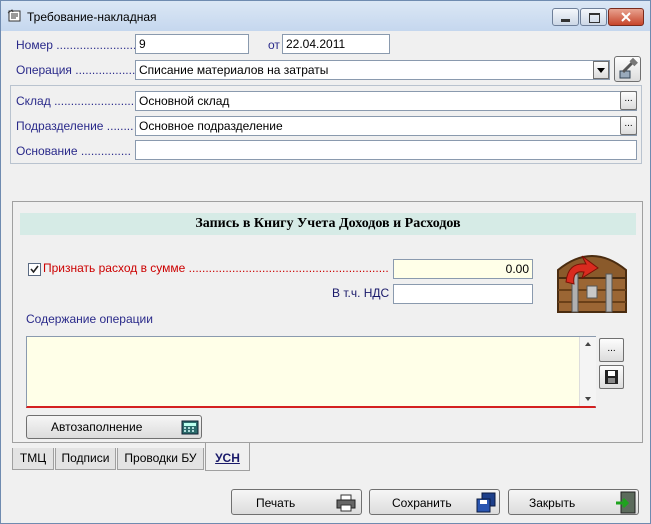 The width and height of the screenshot is (651, 524). What do you see at coordinates (92, 17) in the screenshot?
I see `window-title: Требование-накладная` at bounding box center [92, 17].